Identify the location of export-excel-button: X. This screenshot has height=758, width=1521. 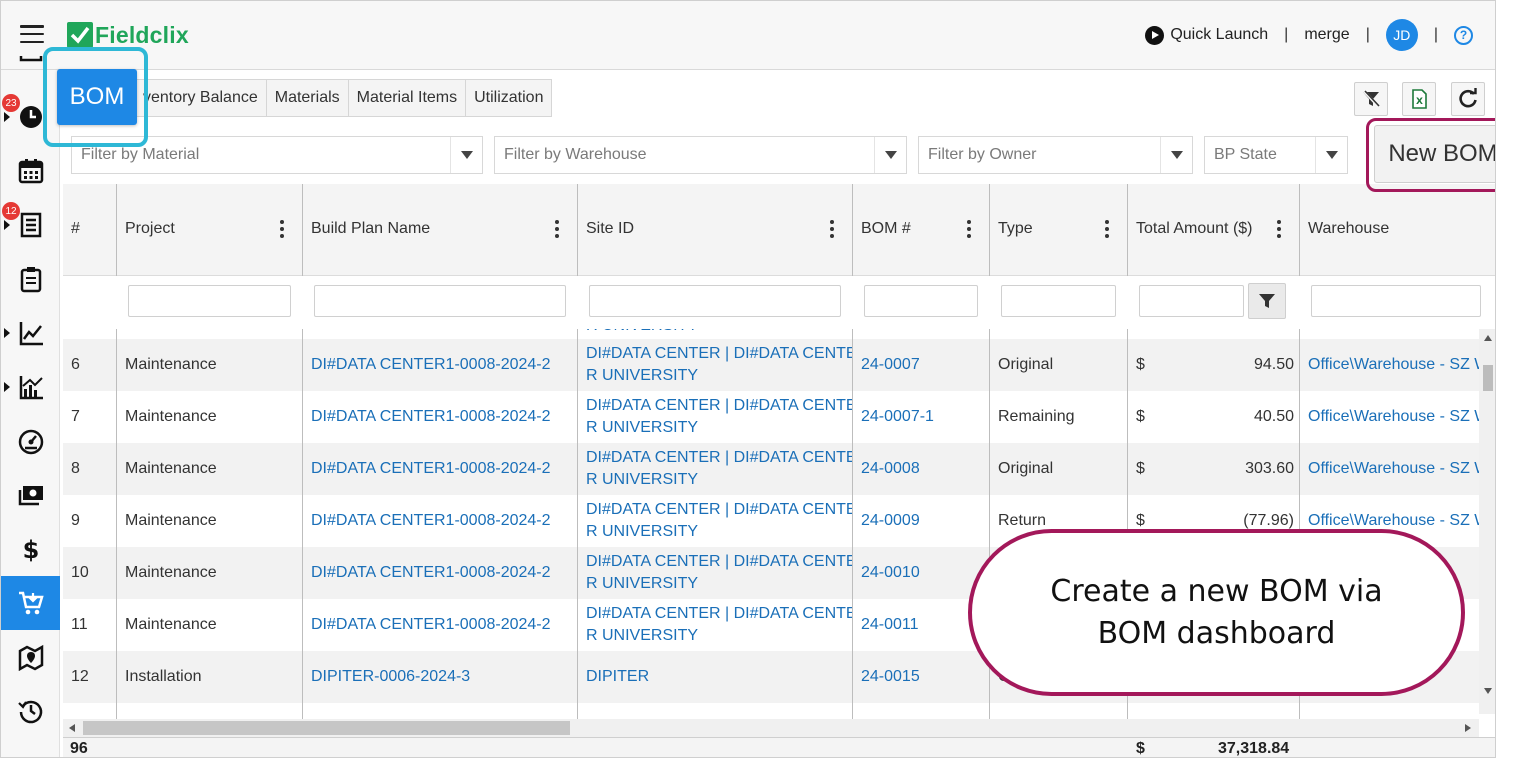
(1419, 99).